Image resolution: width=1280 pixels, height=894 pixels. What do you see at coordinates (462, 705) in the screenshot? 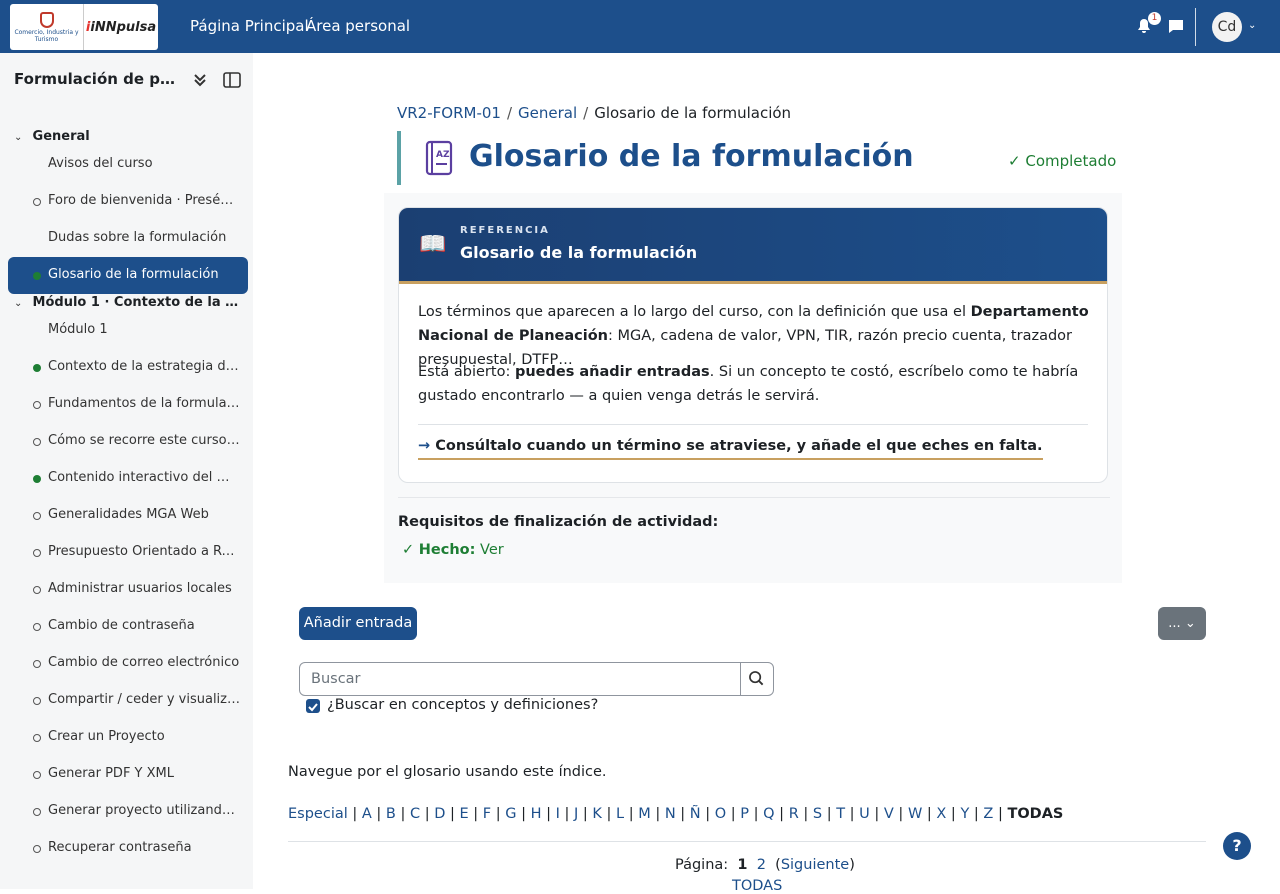
I see `search-full-text-label: ¿Buscar en conceptos y definiciones?` at bounding box center [462, 705].